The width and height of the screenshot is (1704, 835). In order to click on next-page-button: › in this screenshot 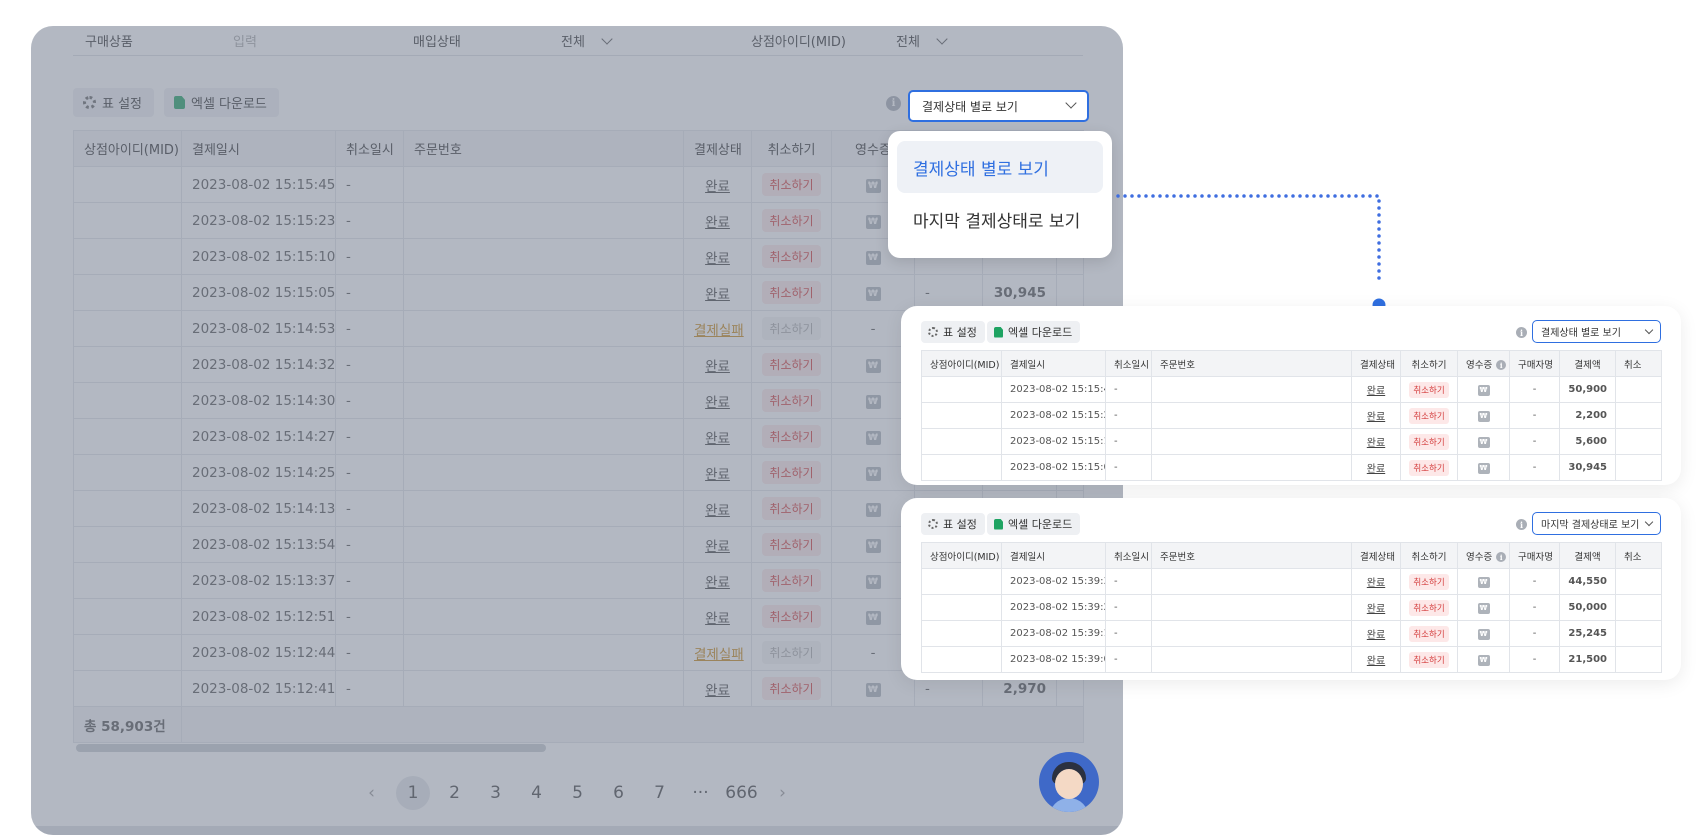, I will do `click(782, 793)`.